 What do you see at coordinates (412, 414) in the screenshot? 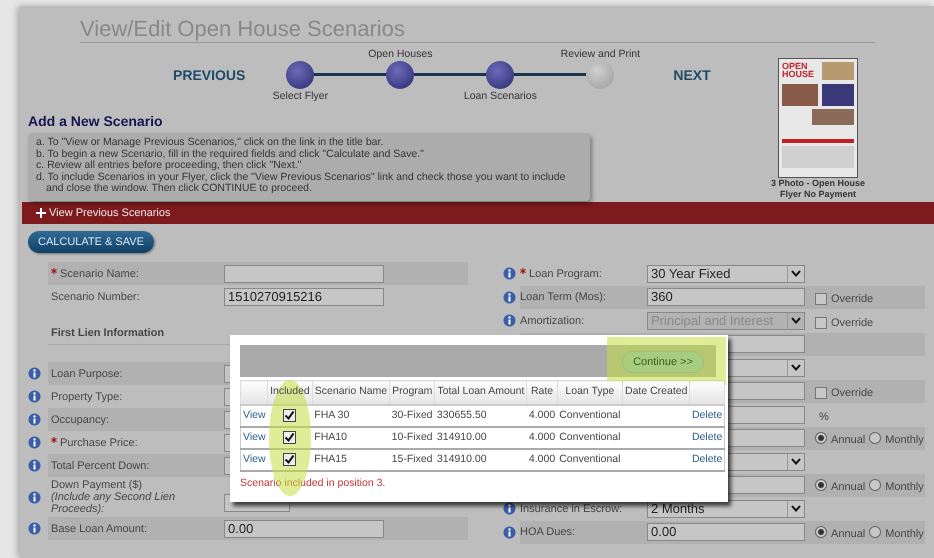
I see `table-cell: 30-Fixed` at bounding box center [412, 414].